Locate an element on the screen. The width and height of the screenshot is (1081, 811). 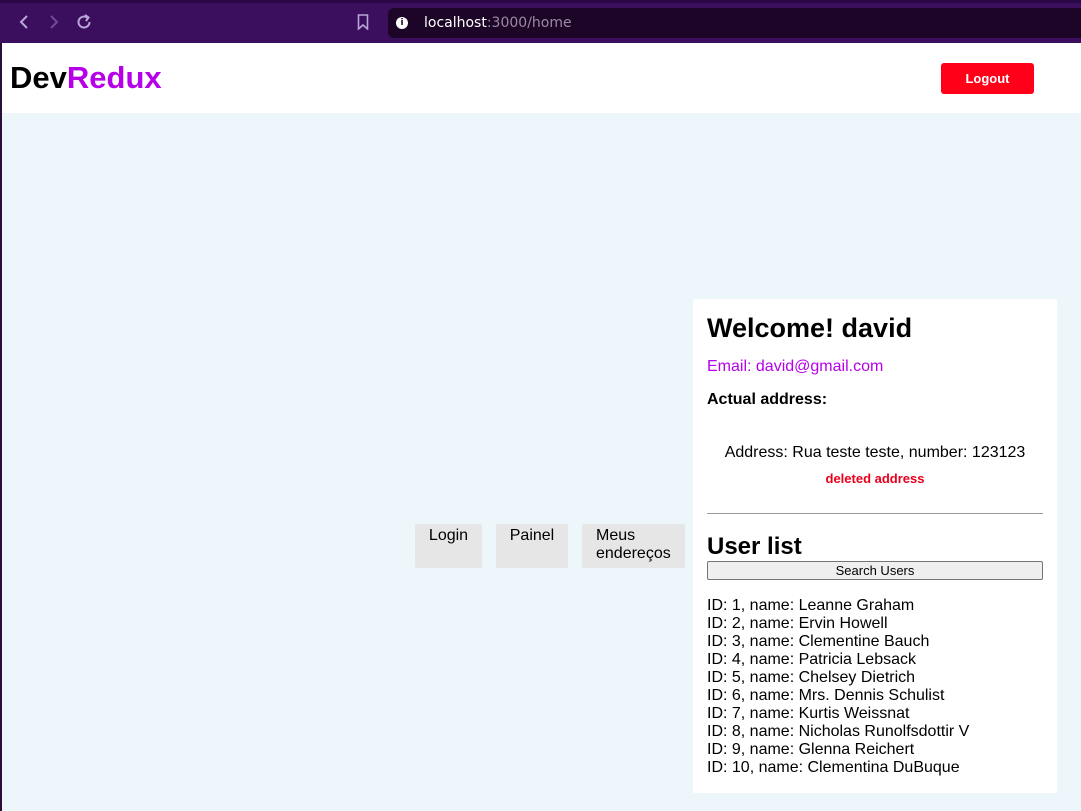
list-item: ID: 3, name: Clementine Bauch is located at coordinates (818, 641).